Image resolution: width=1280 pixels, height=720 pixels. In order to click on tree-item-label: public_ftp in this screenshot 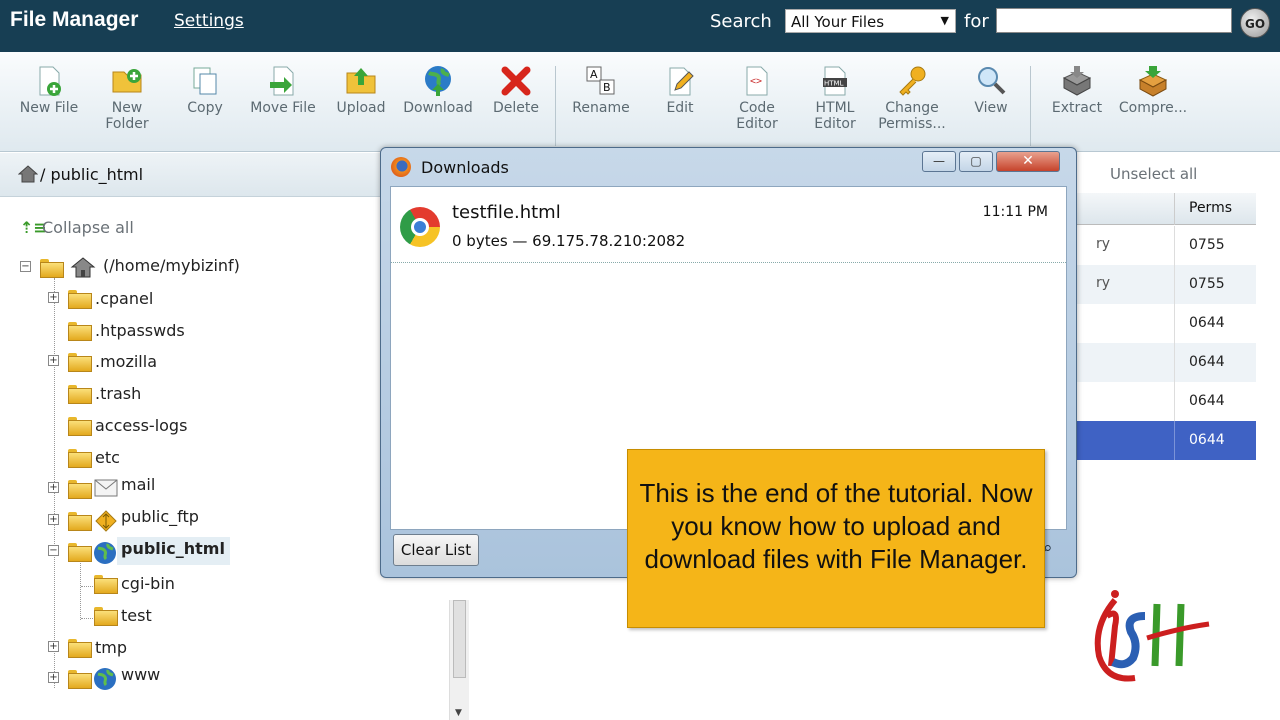, I will do `click(160, 516)`.